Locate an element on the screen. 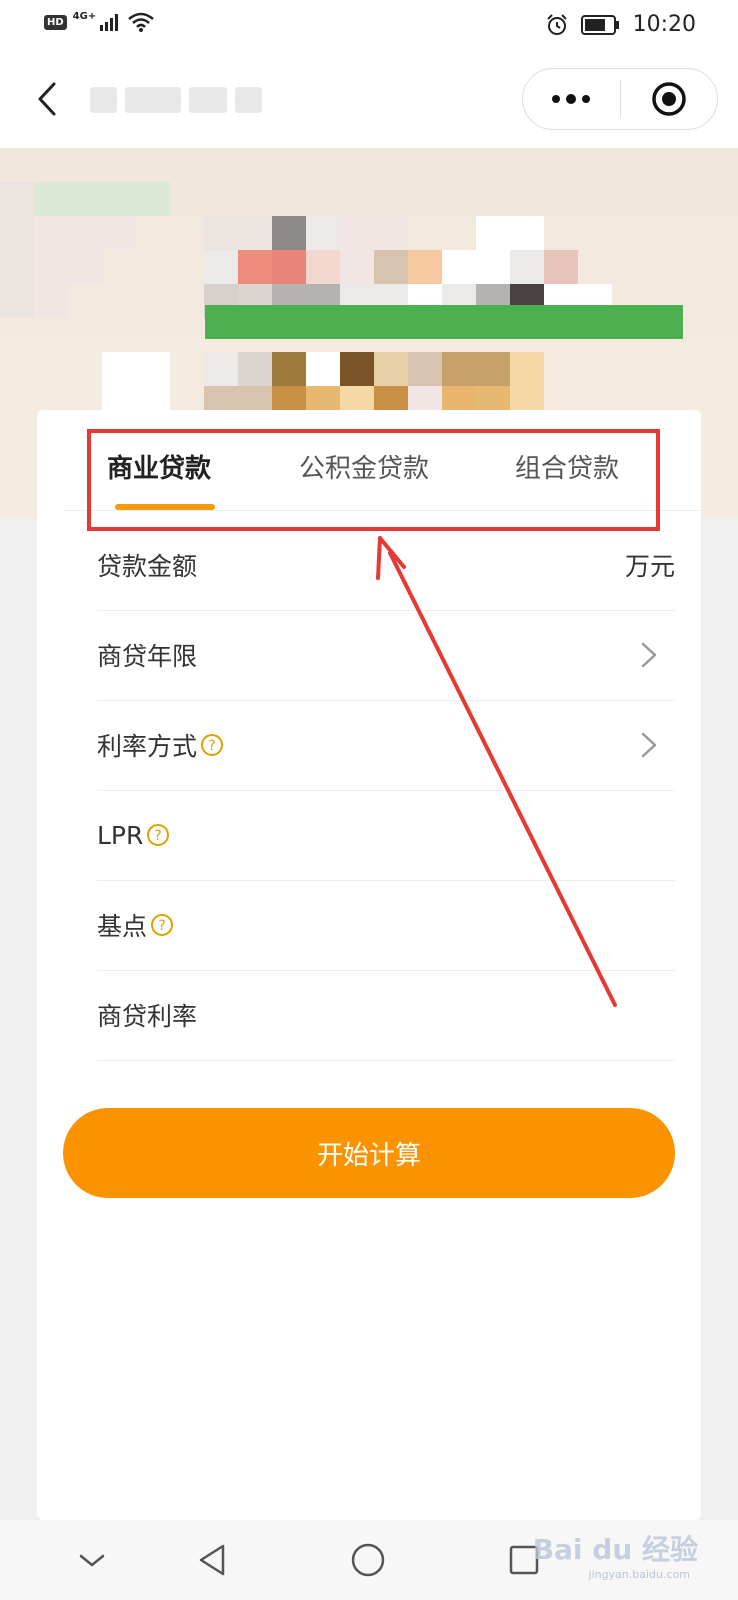 The image size is (738, 1600). baidu-watermark: Bai du 经验 is located at coordinates (615, 1549).